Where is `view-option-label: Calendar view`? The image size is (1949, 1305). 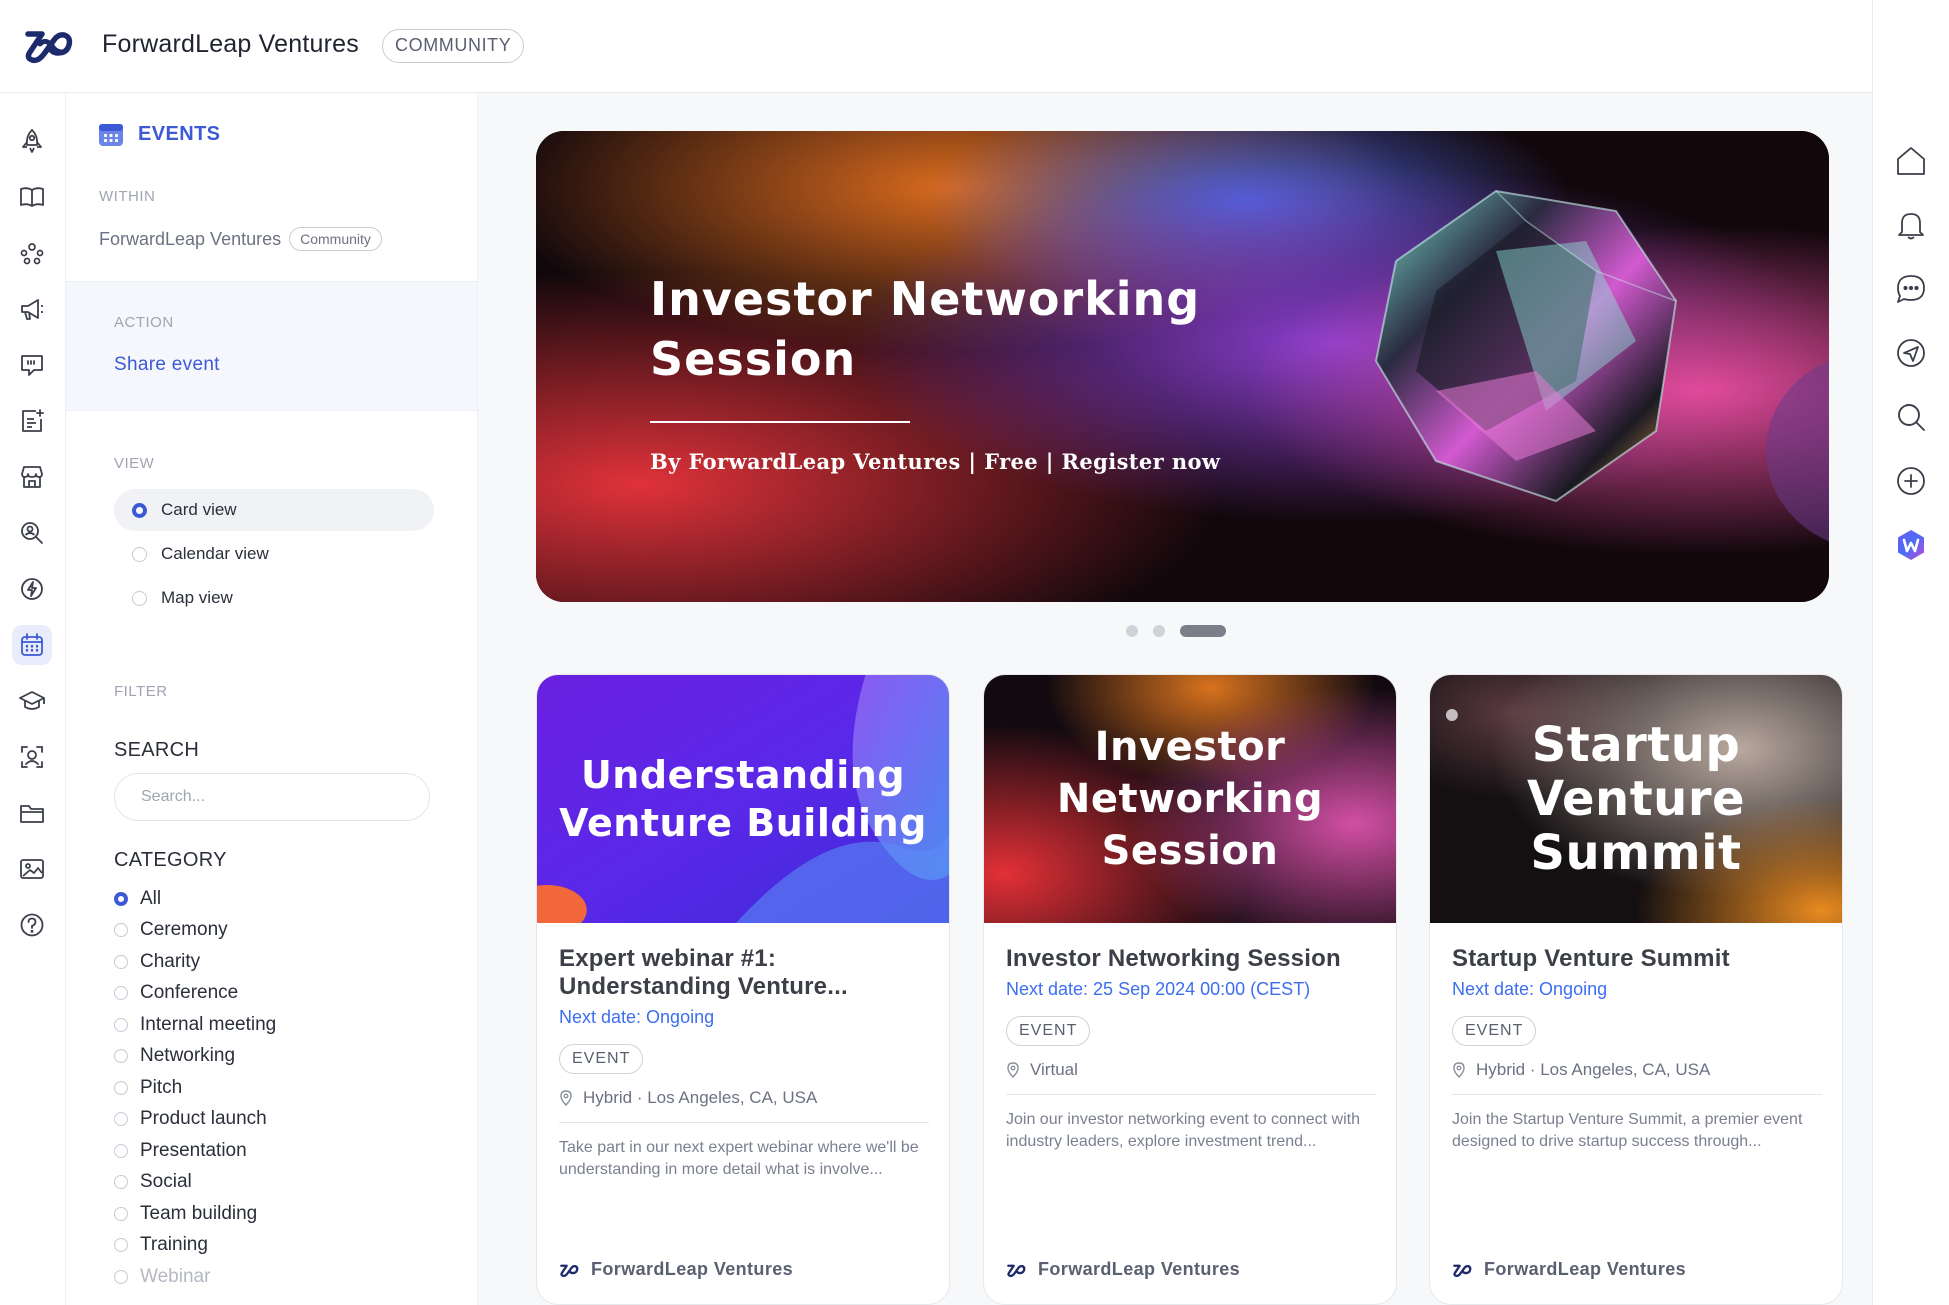
view-option-label: Calendar view is located at coordinates (215, 553).